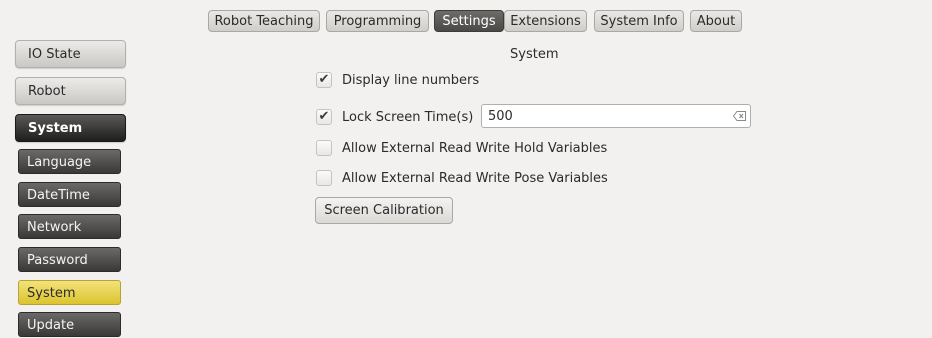 The height and width of the screenshot is (338, 932). What do you see at coordinates (264, 21) in the screenshot?
I see `tab-robot-teaching: Robot Teaching` at bounding box center [264, 21].